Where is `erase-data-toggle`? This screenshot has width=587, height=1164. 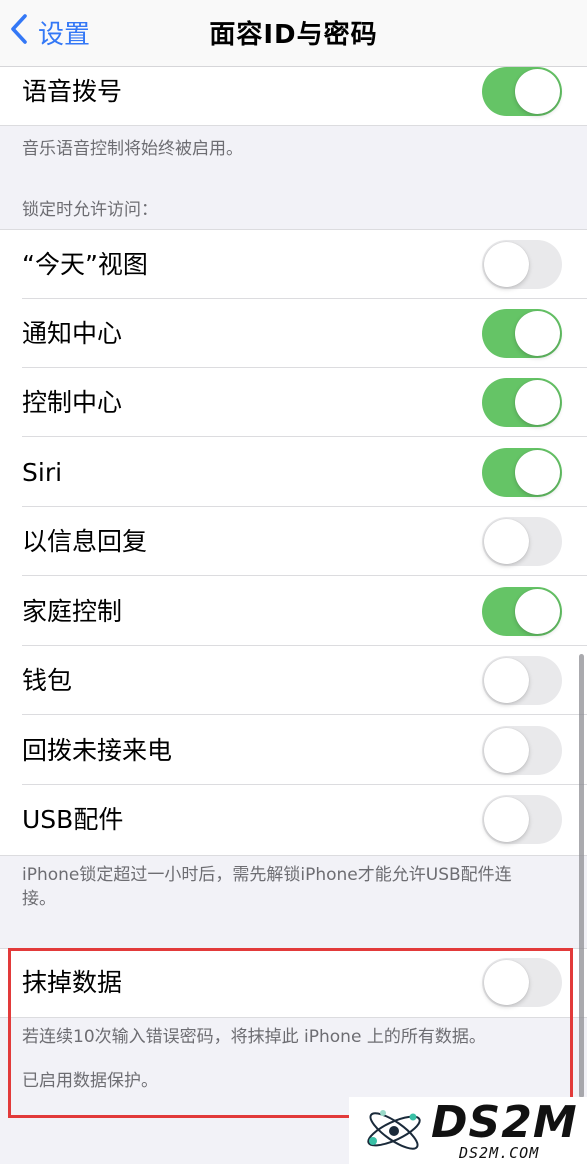
erase-data-toggle is located at coordinates (522, 982).